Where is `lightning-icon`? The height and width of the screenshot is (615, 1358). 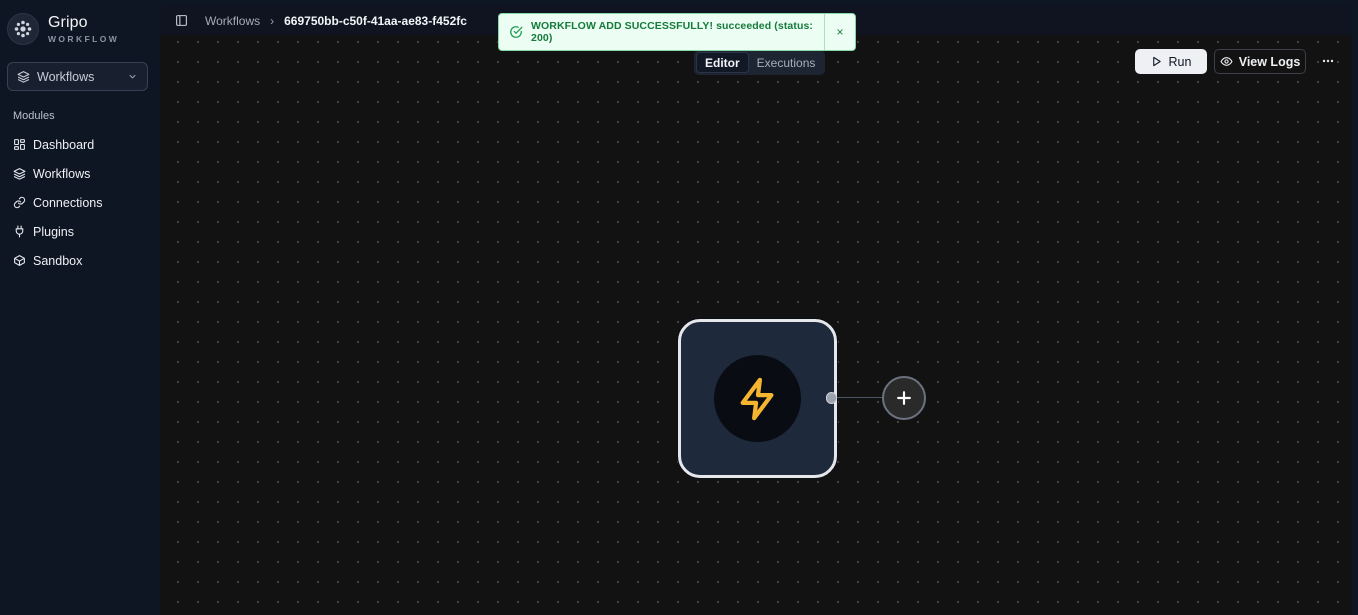
lightning-icon is located at coordinates (757, 398).